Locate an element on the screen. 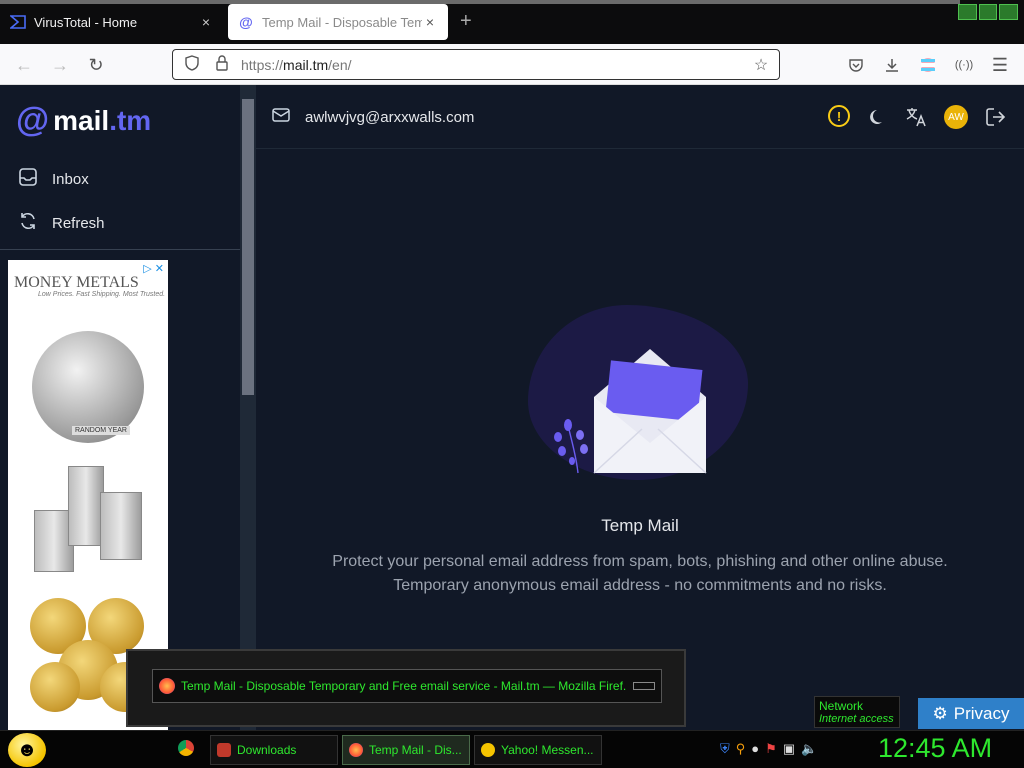 The image size is (1024, 768). refresh-icon is located at coordinates (28, 223).